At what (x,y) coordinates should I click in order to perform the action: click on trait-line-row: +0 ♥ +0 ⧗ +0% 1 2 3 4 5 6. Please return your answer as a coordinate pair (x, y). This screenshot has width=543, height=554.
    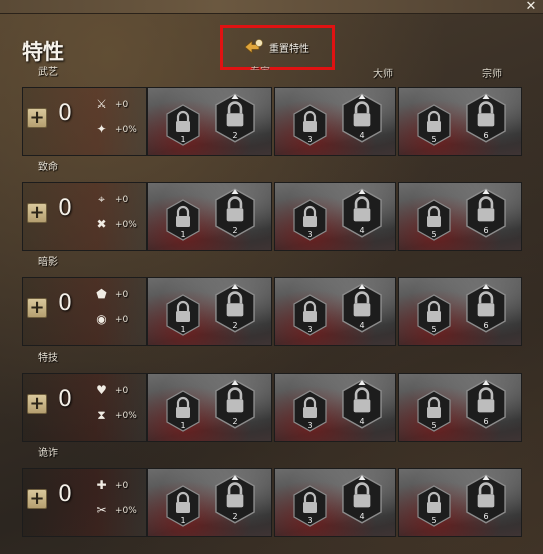
    Looking at the image, I should click on (272, 403).